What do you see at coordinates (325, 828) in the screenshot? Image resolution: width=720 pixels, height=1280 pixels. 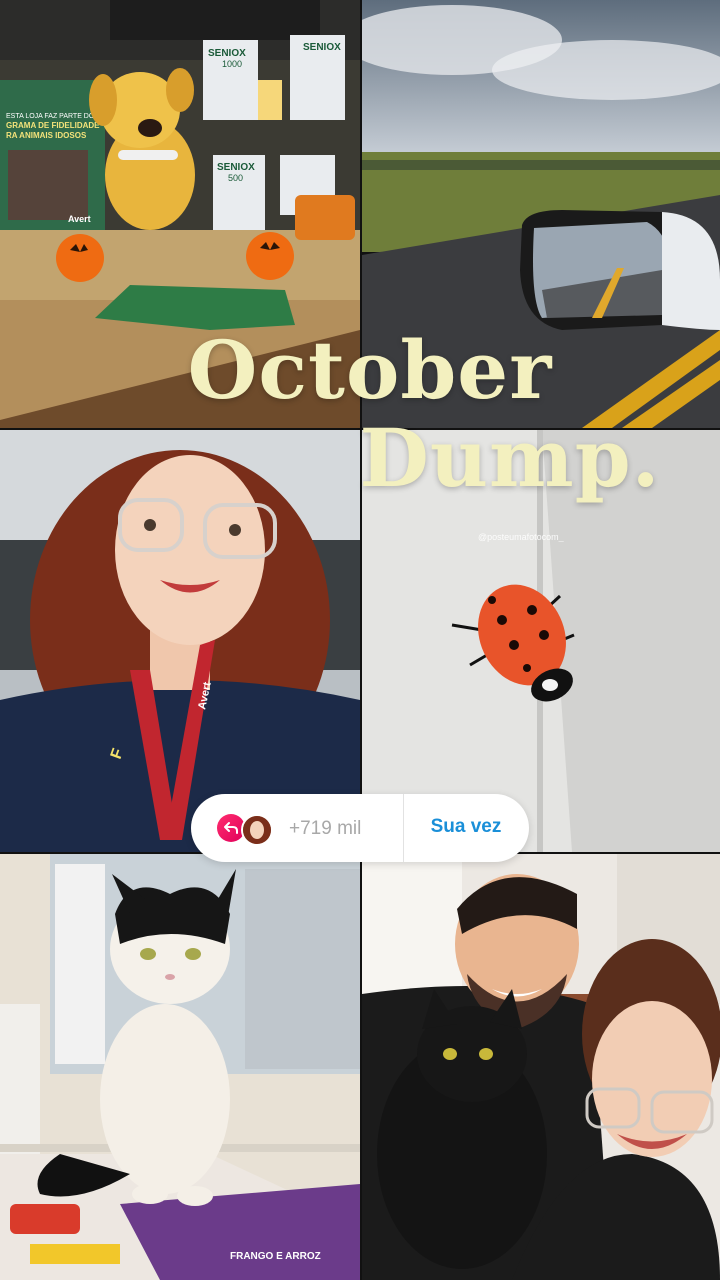 I see `participant-count: +719 mil` at bounding box center [325, 828].